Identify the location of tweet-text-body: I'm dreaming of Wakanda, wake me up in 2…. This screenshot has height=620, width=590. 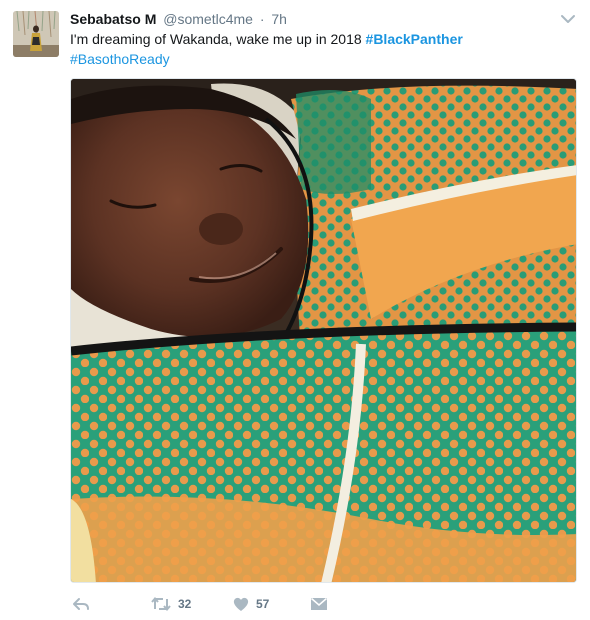
(218, 39).